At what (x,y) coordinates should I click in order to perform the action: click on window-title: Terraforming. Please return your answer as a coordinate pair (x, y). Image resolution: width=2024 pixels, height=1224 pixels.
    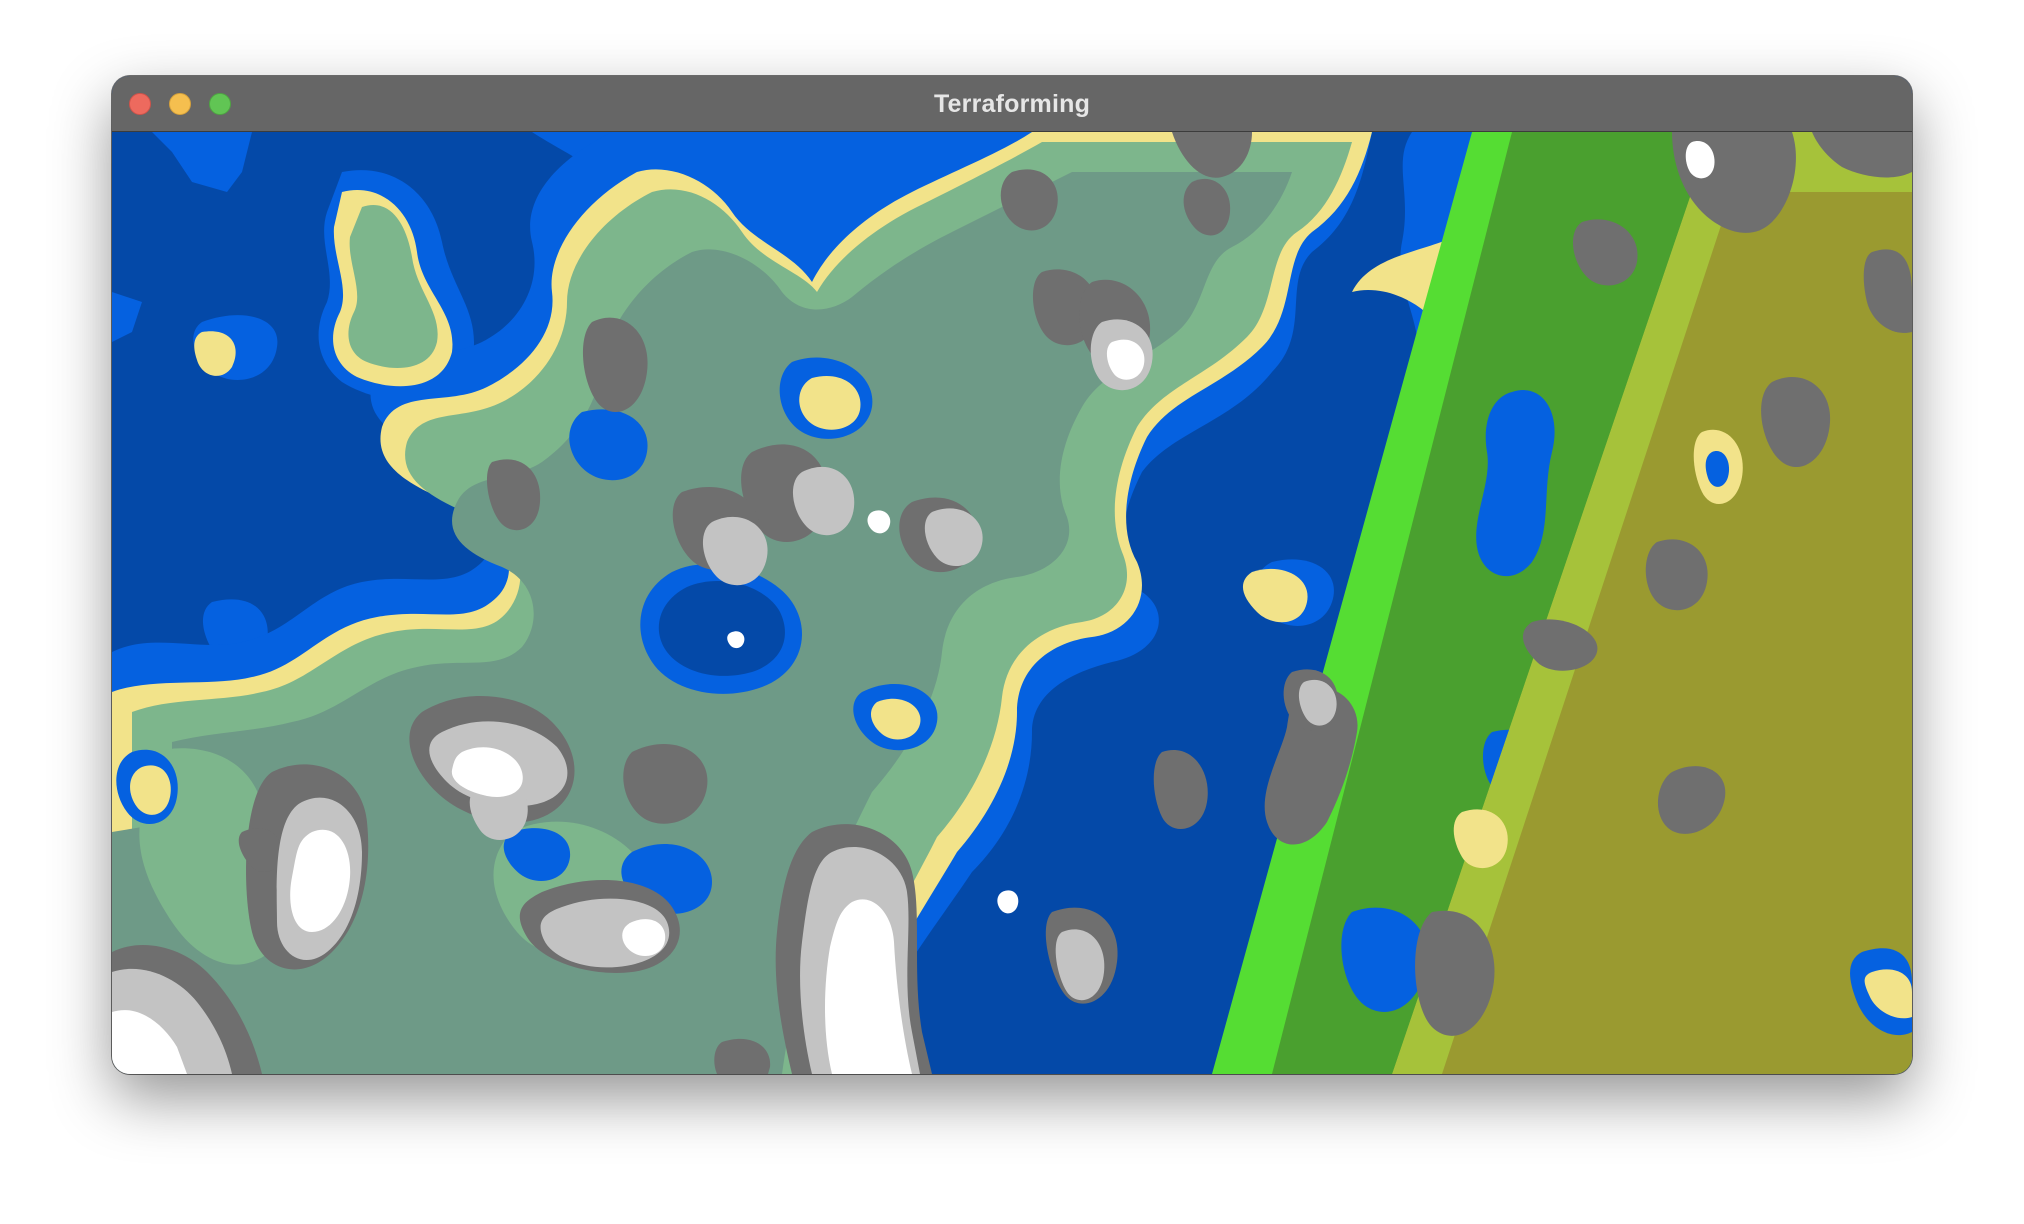
    Looking at the image, I should click on (1012, 104).